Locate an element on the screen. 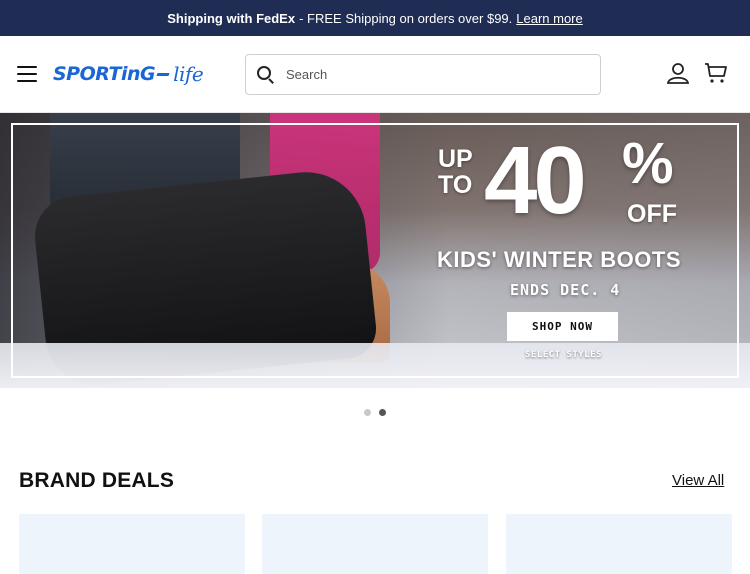 The width and height of the screenshot is (750, 574). brand-deals-title: BRAND DEALS is located at coordinates (97, 480).